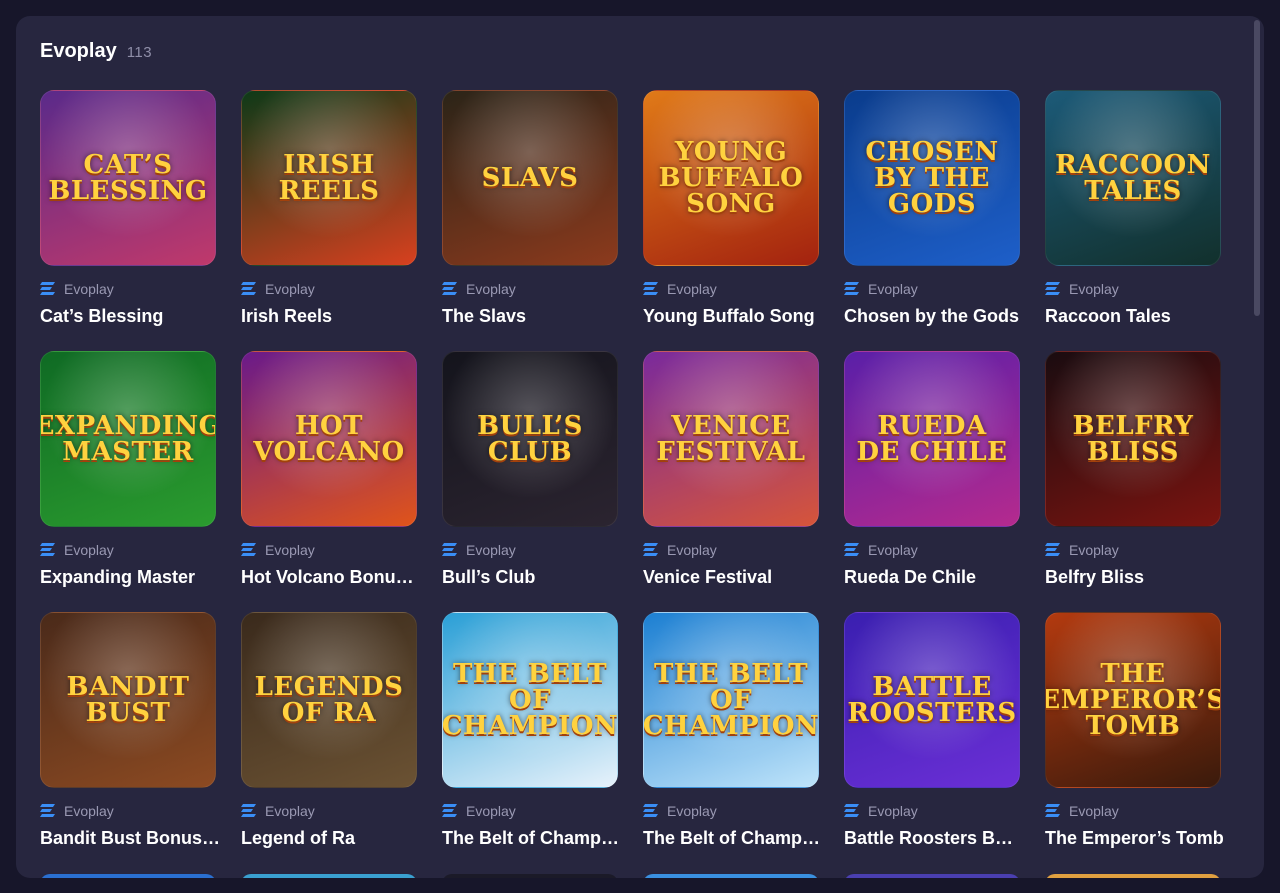  Describe the element at coordinates (934, 577) in the screenshot. I see `game-title: Rueda De Chile` at that location.